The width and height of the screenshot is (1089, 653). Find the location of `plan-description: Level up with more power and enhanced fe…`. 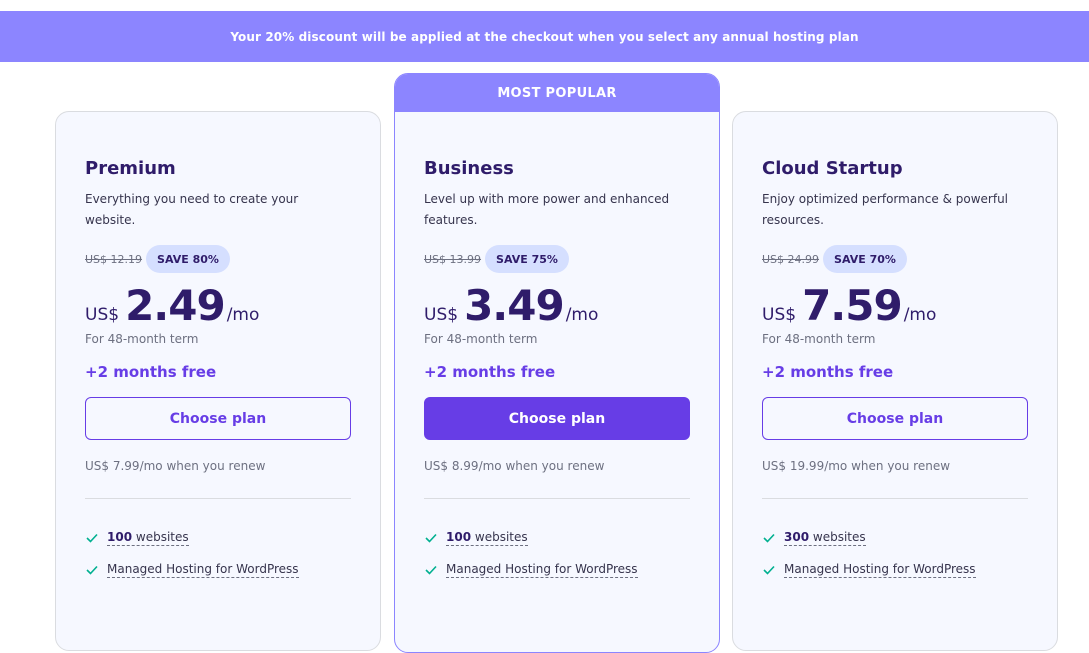

plan-description: Level up with more power and enhanced fe… is located at coordinates (547, 209).